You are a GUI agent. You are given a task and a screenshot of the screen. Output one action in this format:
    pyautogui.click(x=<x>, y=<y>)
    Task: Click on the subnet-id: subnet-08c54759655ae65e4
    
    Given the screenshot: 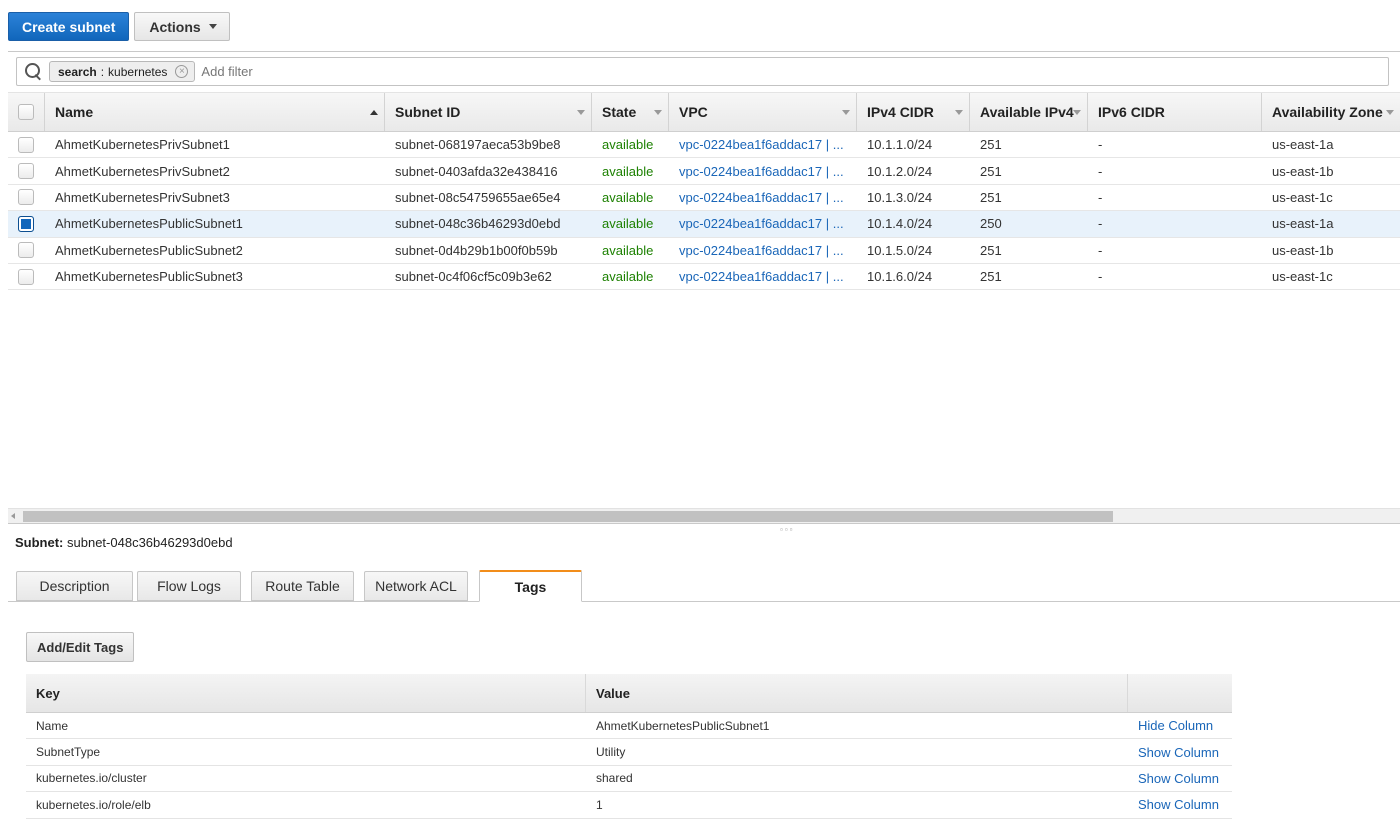 What is the action you would take?
    pyautogui.click(x=478, y=197)
    